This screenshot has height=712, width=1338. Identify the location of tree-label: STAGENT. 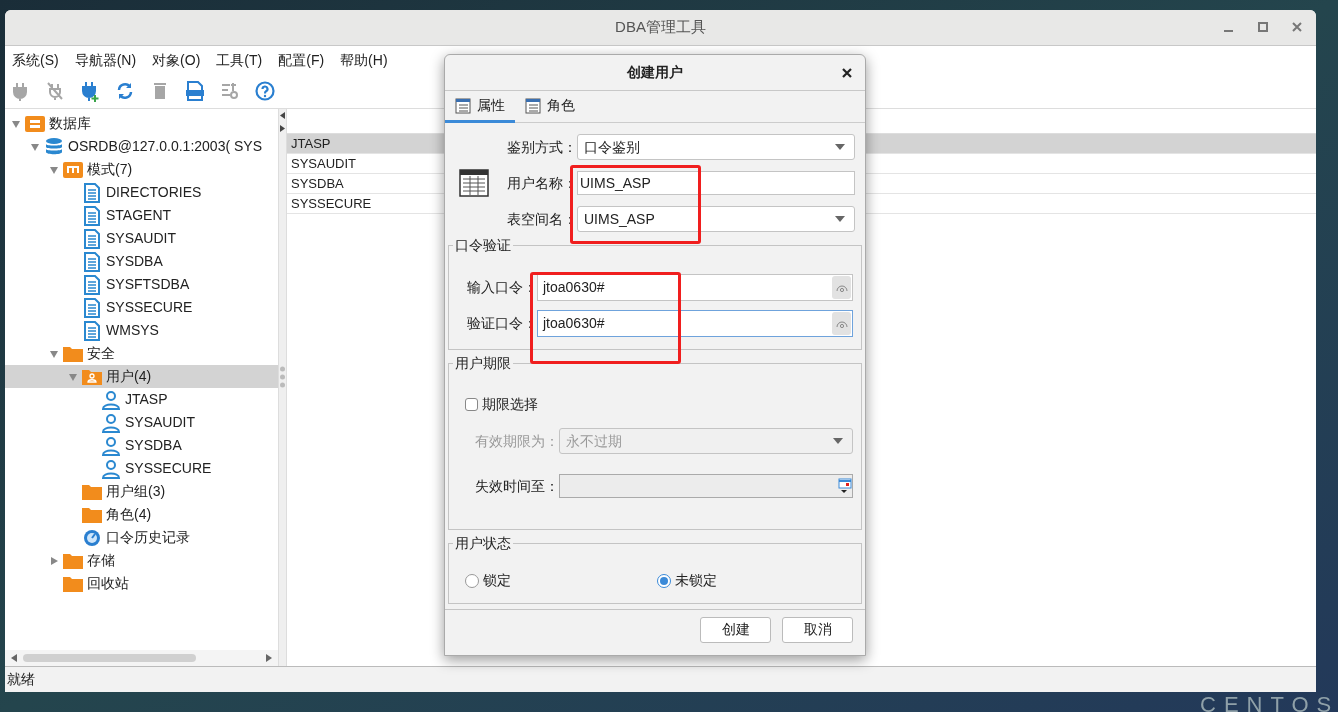
(139, 215).